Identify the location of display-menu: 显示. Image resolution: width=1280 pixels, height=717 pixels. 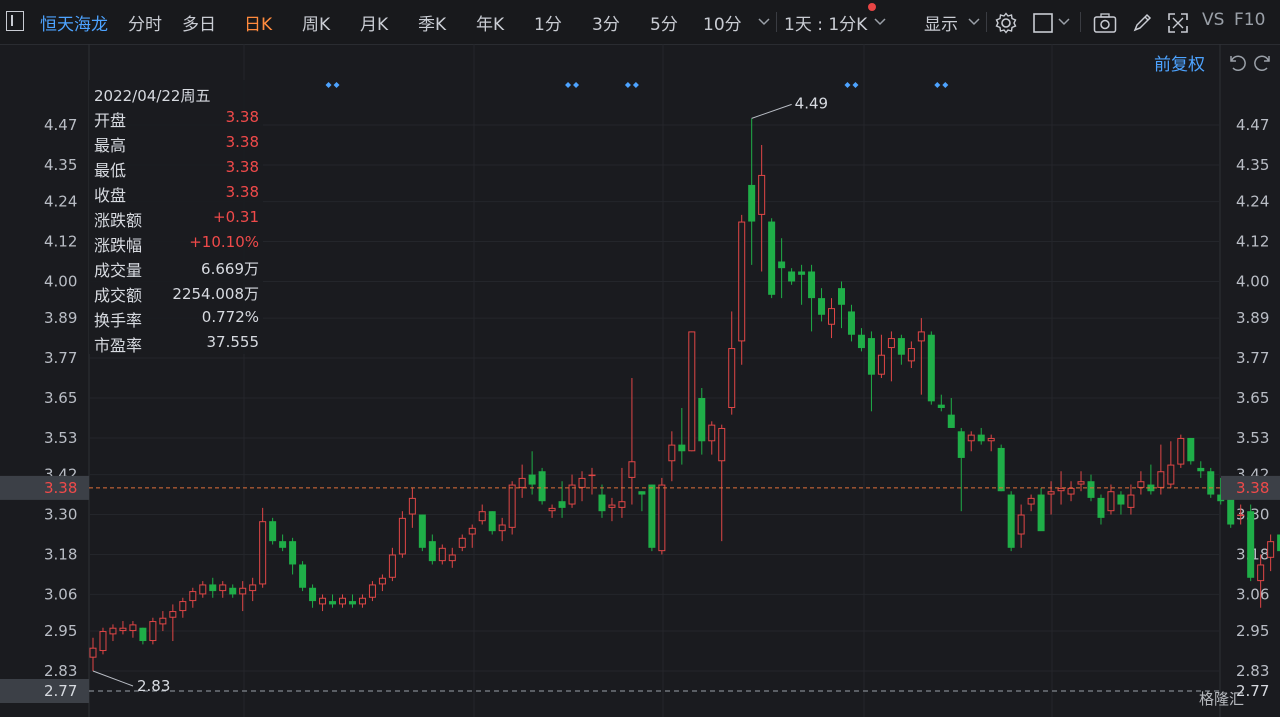
(941, 22).